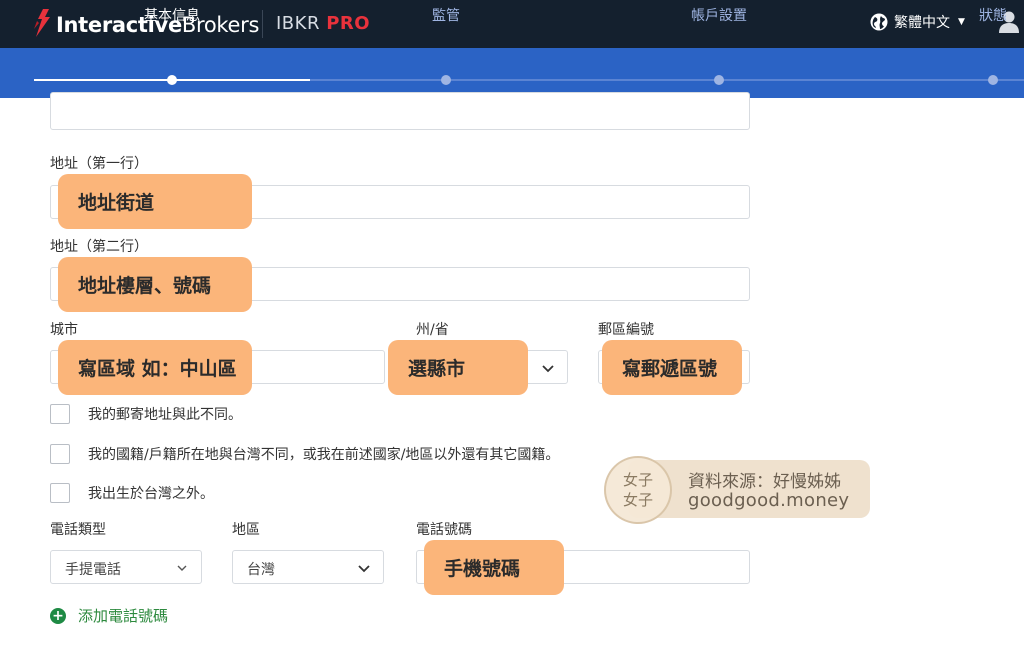  I want to click on annotation-phone: 手機號碼, so click(494, 567).